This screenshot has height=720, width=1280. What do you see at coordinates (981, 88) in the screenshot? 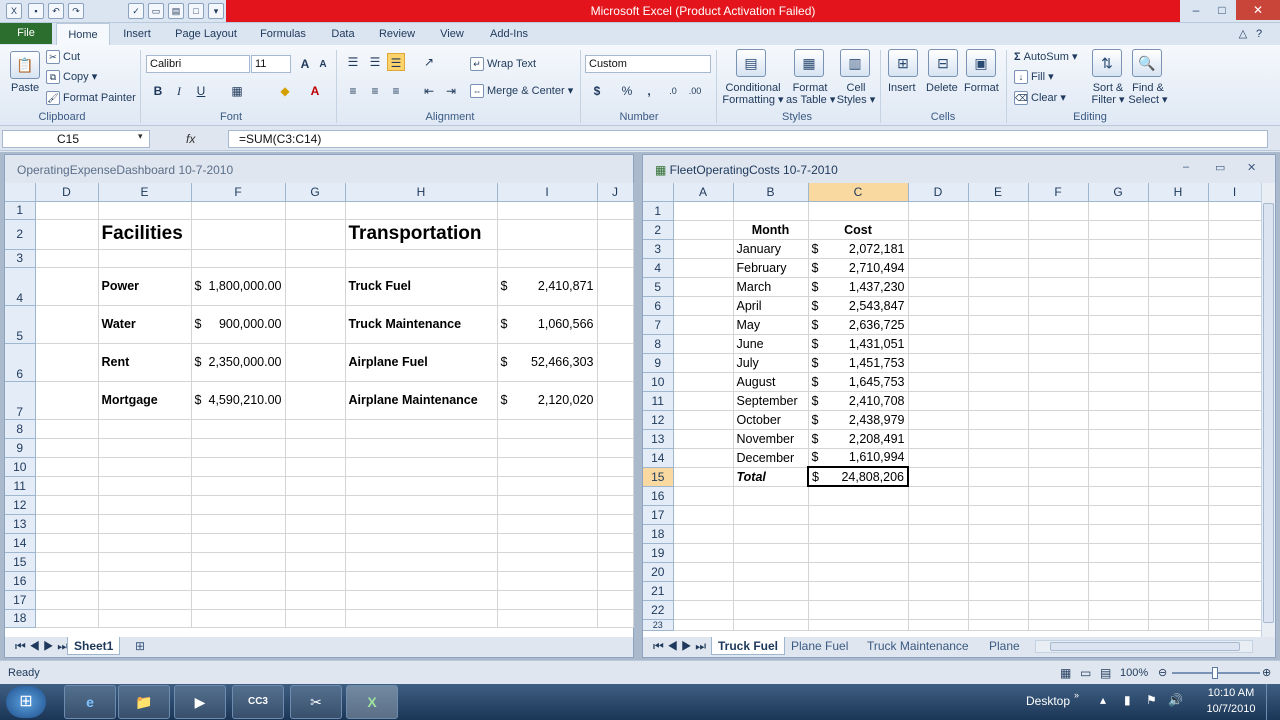
I see `format-cells-button: Format` at bounding box center [981, 88].